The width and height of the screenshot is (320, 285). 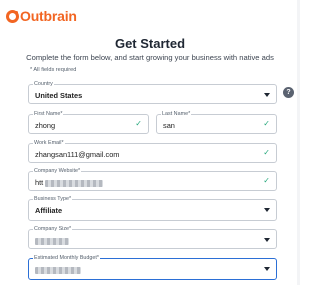 What do you see at coordinates (59, 95) in the screenshot?
I see `country-value: United States` at bounding box center [59, 95].